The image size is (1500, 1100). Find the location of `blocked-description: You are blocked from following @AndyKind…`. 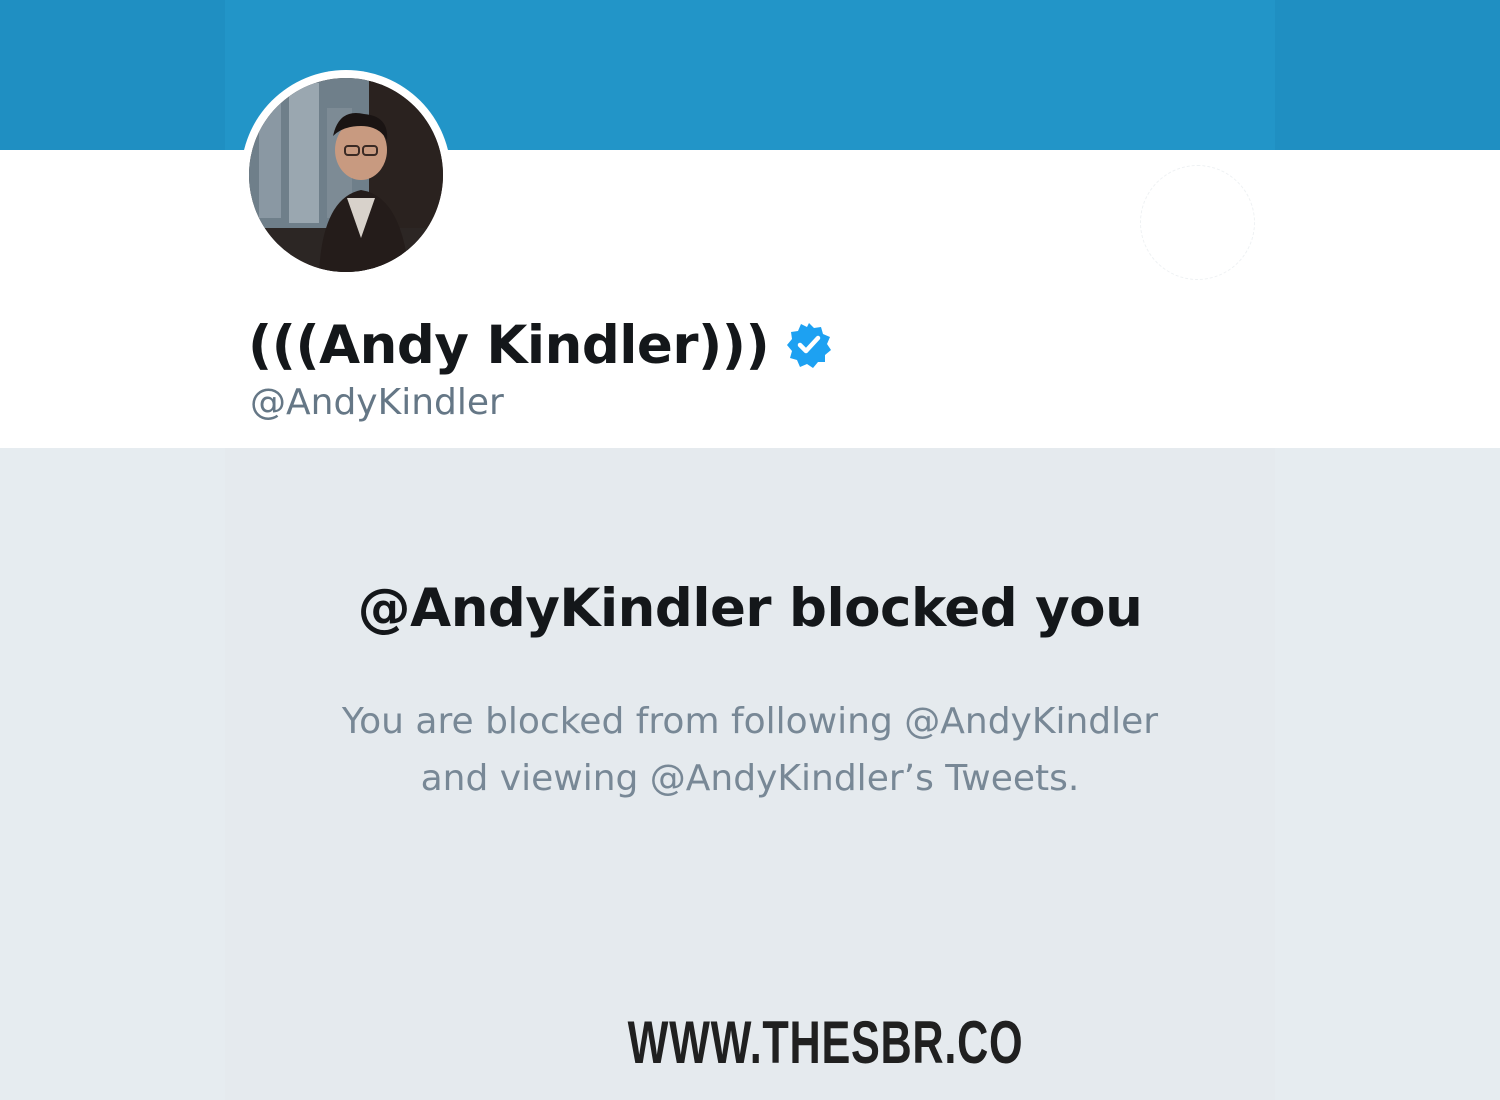

blocked-description: You are blocked from following @AndyKind… is located at coordinates (750, 750).